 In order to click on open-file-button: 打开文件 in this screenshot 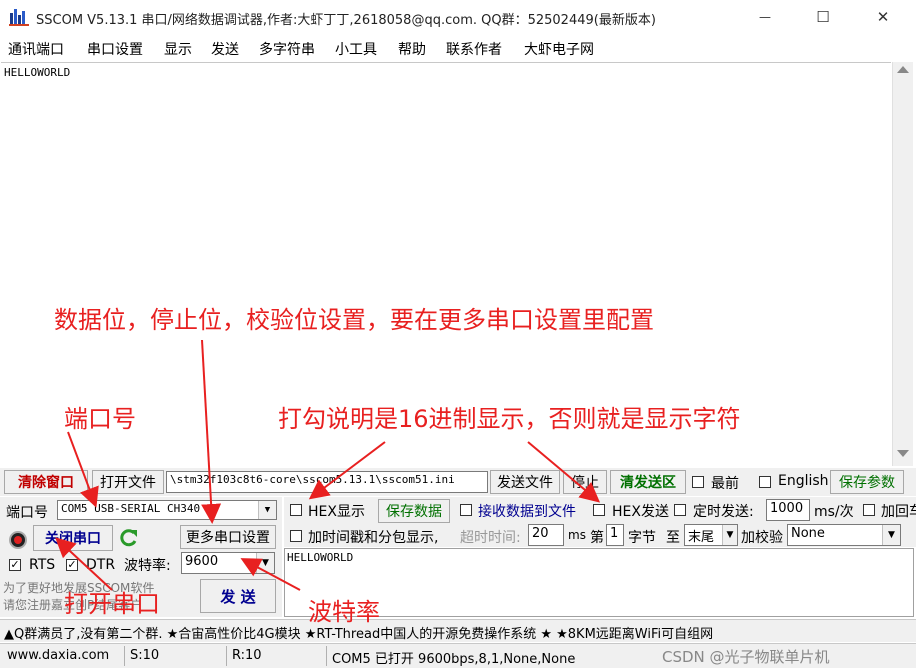, I will do `click(128, 482)`.